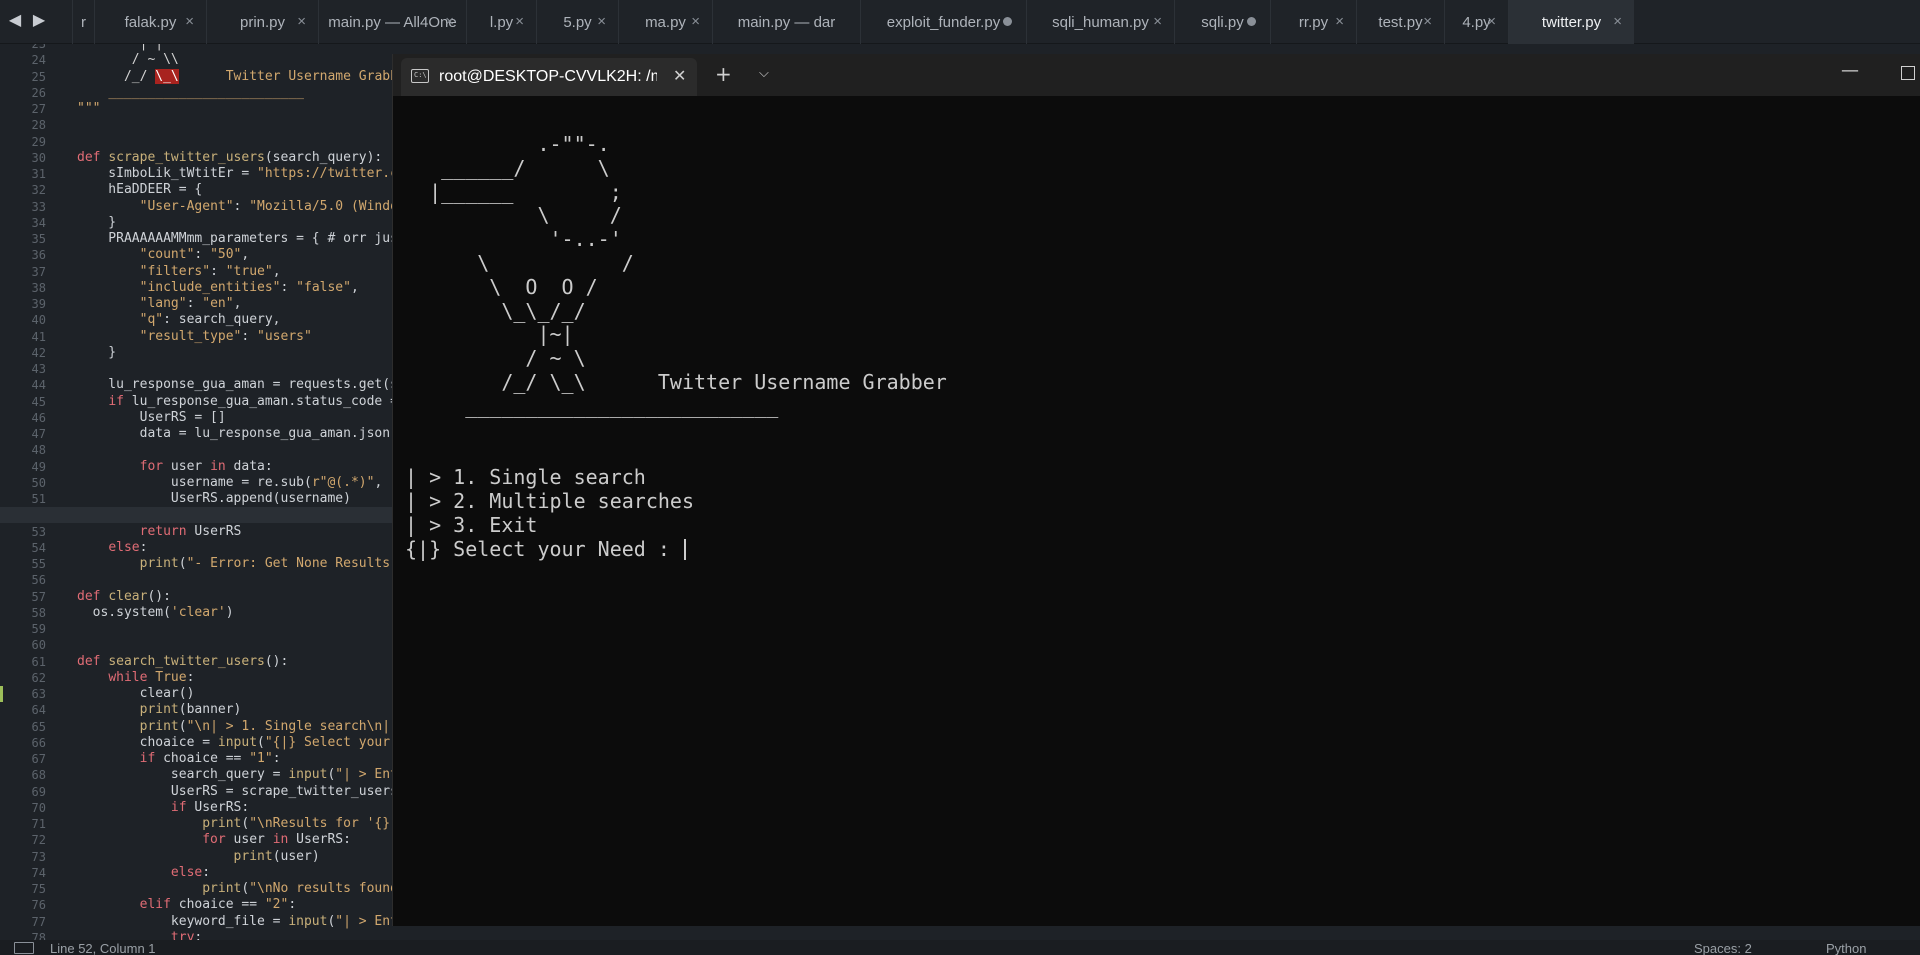 This screenshot has height=955, width=1920. What do you see at coordinates (197, 467) in the screenshot?
I see `code-line: 49 for user in data:` at bounding box center [197, 467].